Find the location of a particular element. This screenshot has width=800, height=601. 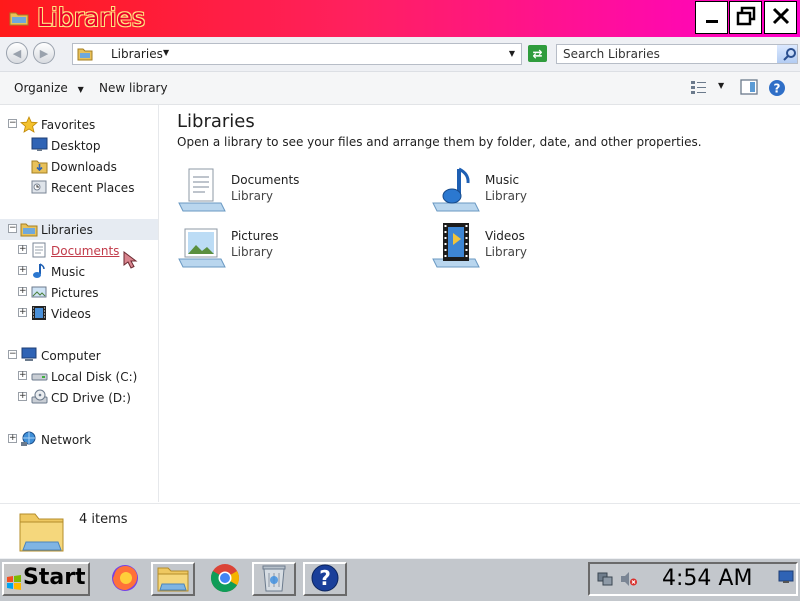

search-input: Search Libraries is located at coordinates (677, 54).